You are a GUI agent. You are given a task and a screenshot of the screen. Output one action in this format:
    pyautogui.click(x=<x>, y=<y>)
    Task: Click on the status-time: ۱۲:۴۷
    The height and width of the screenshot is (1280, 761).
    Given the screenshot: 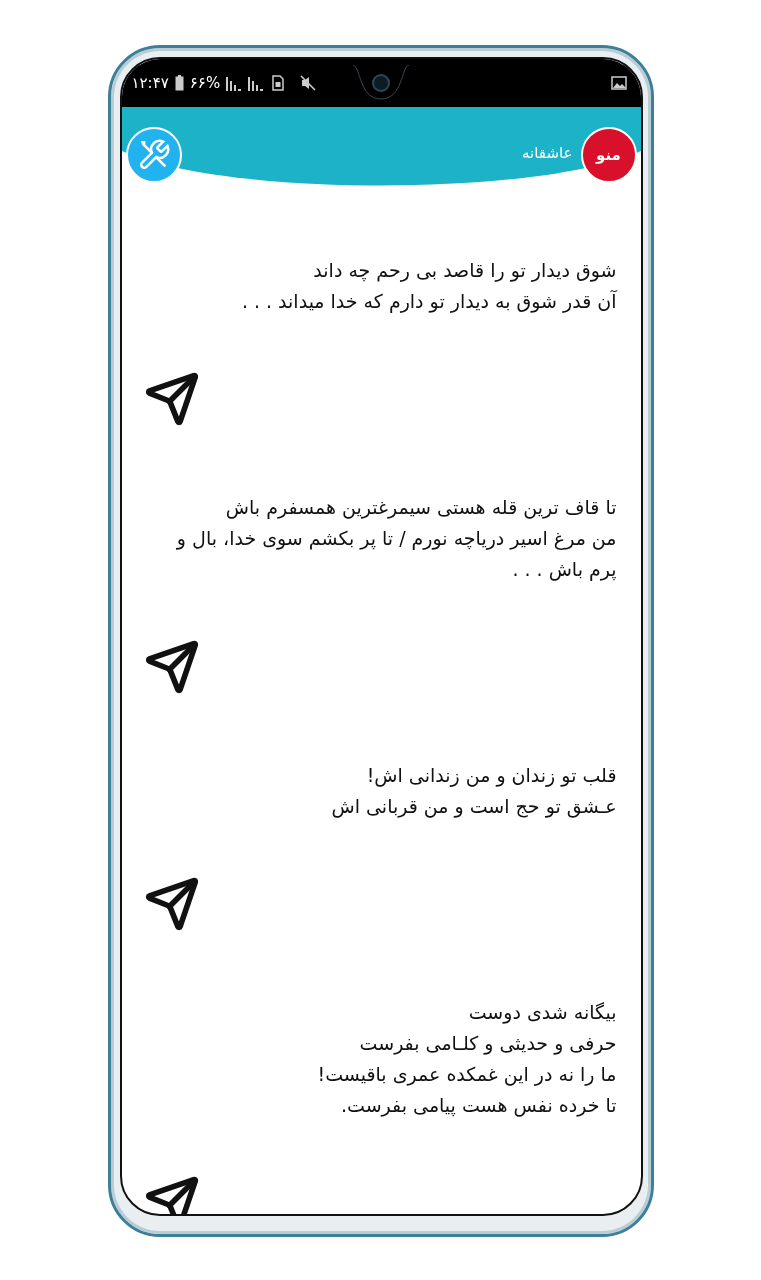 What is the action you would take?
    pyautogui.click(x=150, y=83)
    